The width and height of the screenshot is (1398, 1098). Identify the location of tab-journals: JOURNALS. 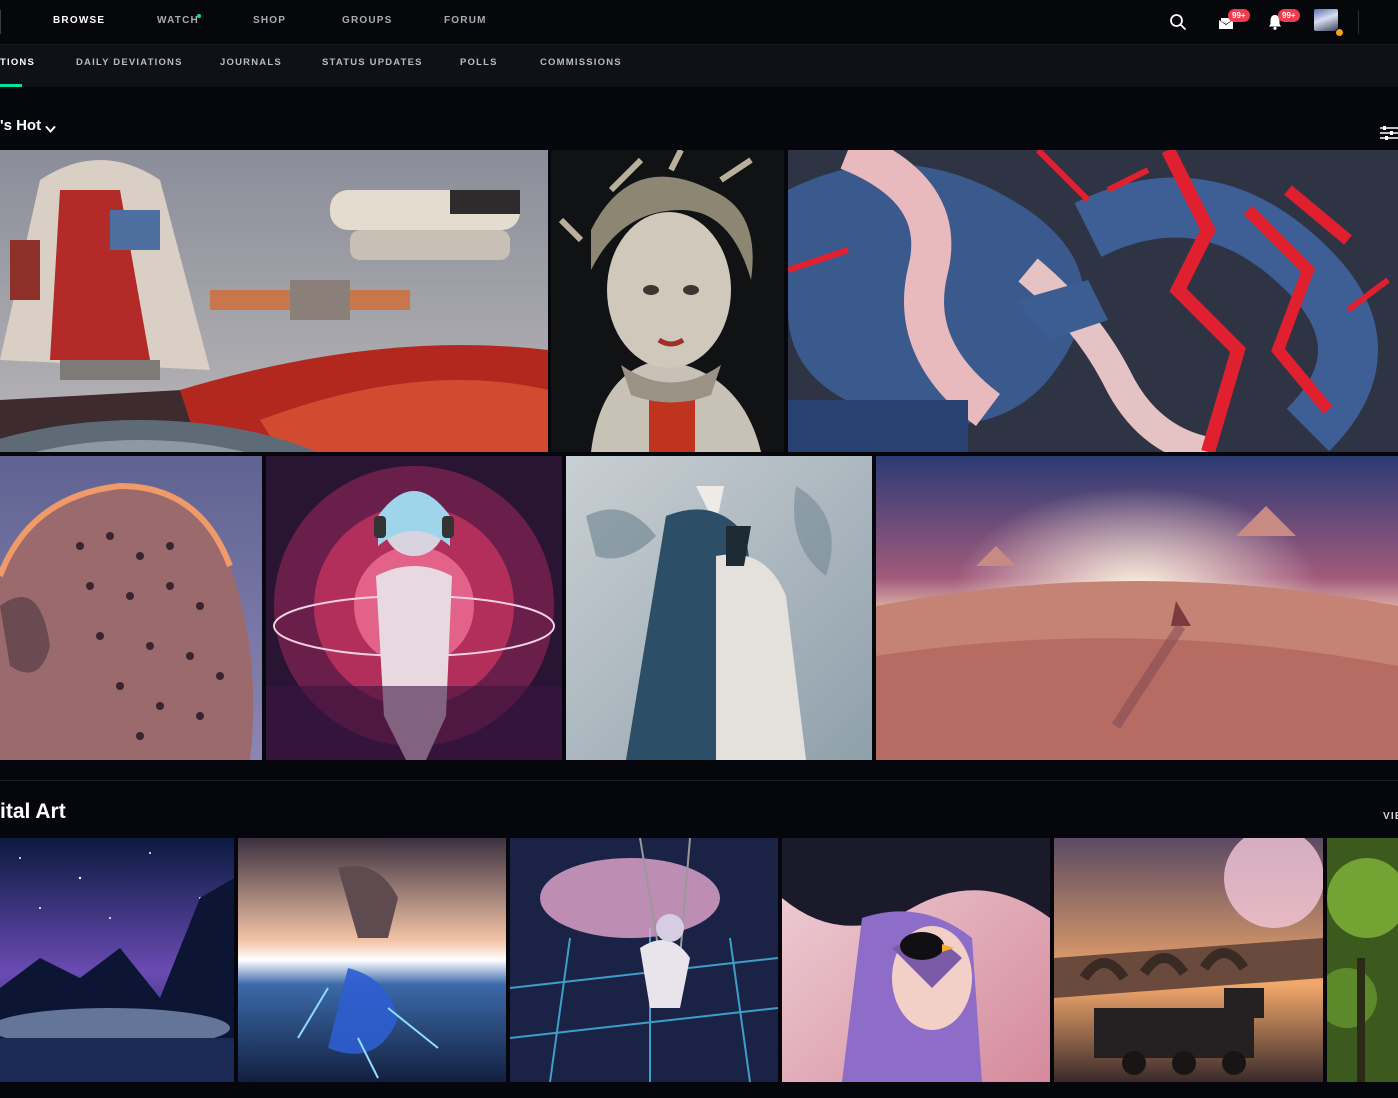
(251, 62).